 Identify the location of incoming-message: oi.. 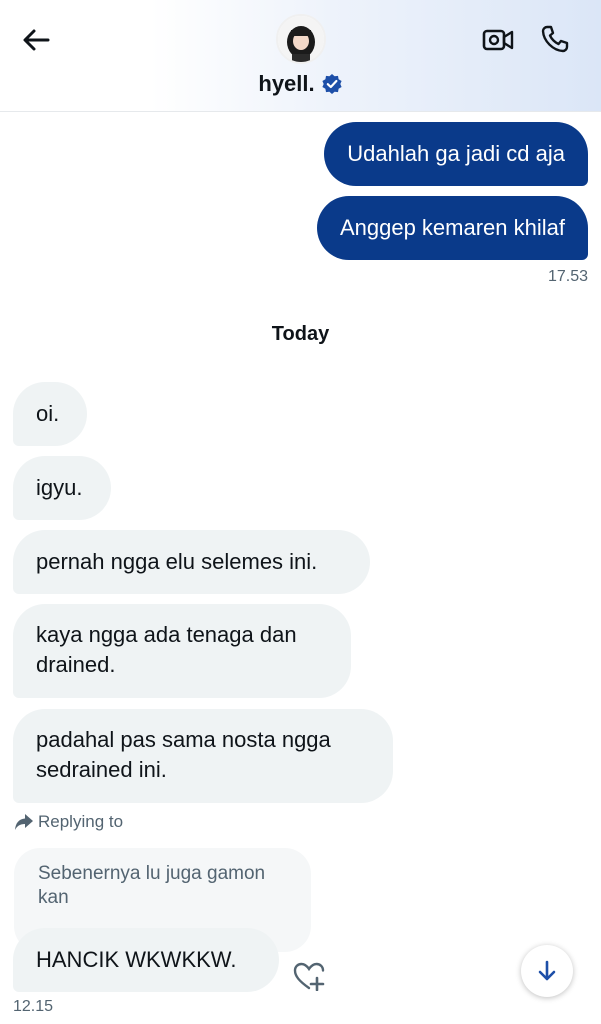
(50, 414).